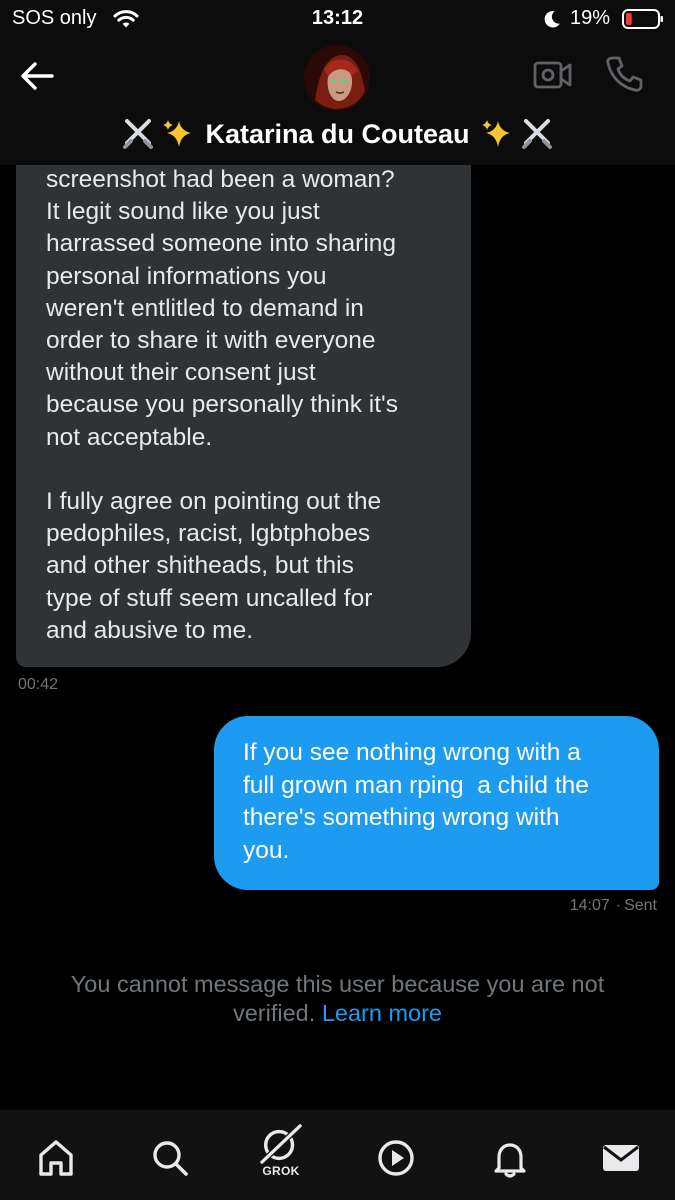 This screenshot has height=1200, width=675. I want to click on battery-icon, so click(642, 19).